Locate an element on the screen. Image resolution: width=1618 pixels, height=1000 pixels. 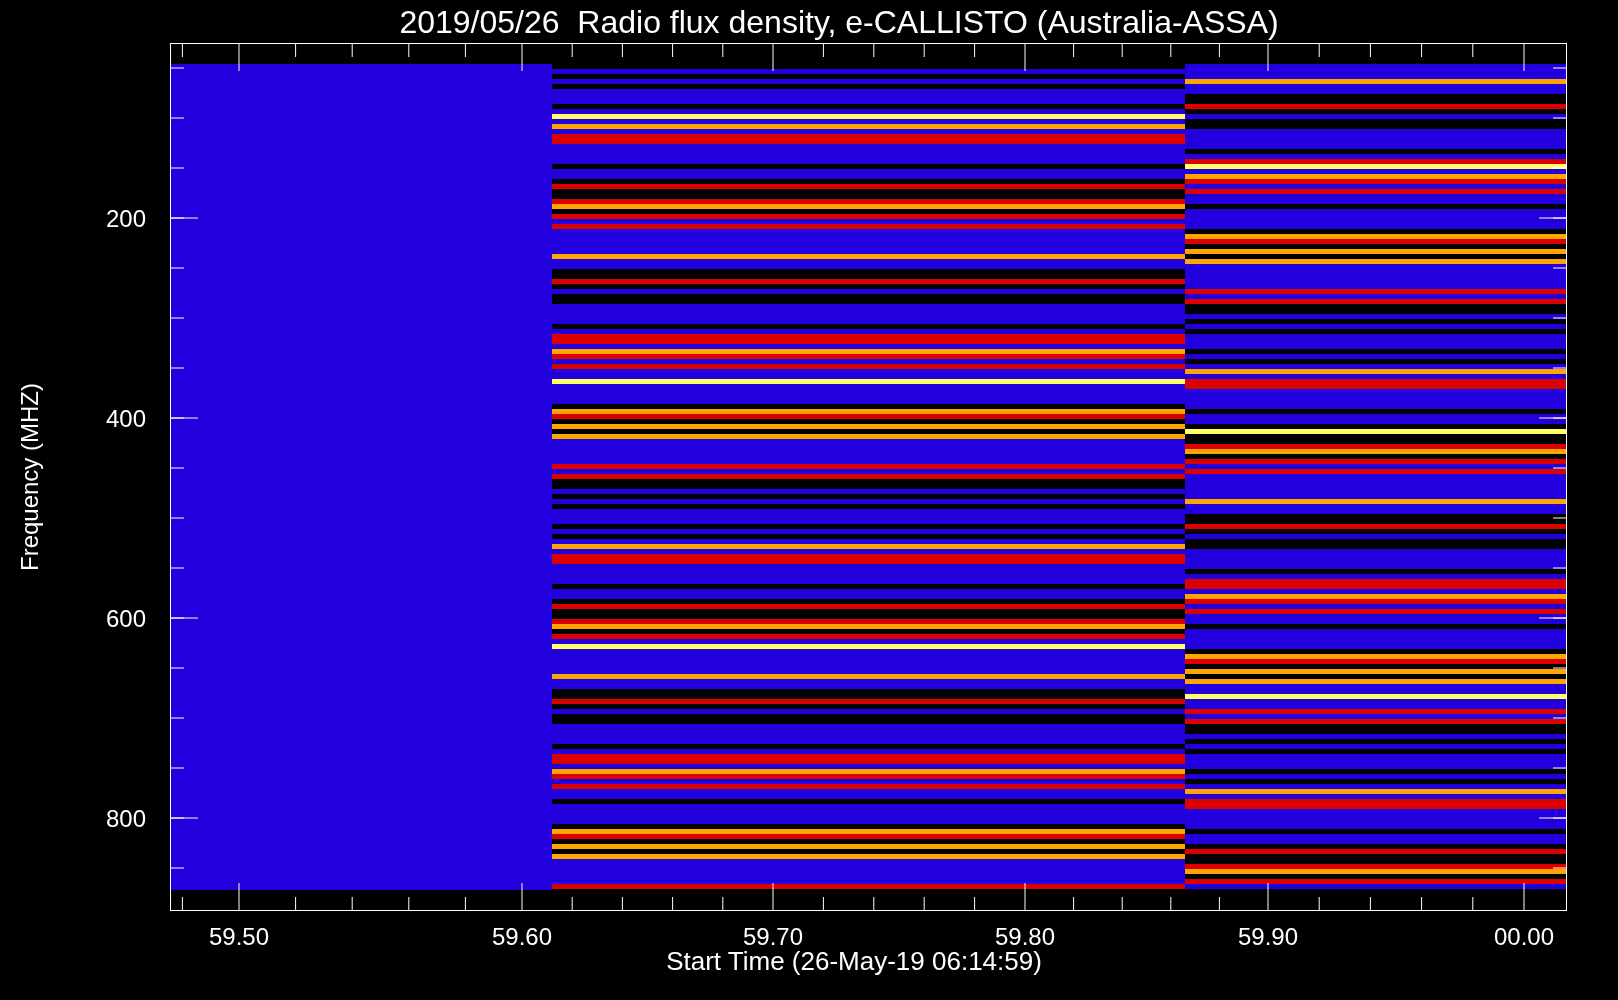
chart-title: 2019/05/26 Radio flux density, e-CALLISTO (Australia-ASSA) is located at coordinates (839, 21).